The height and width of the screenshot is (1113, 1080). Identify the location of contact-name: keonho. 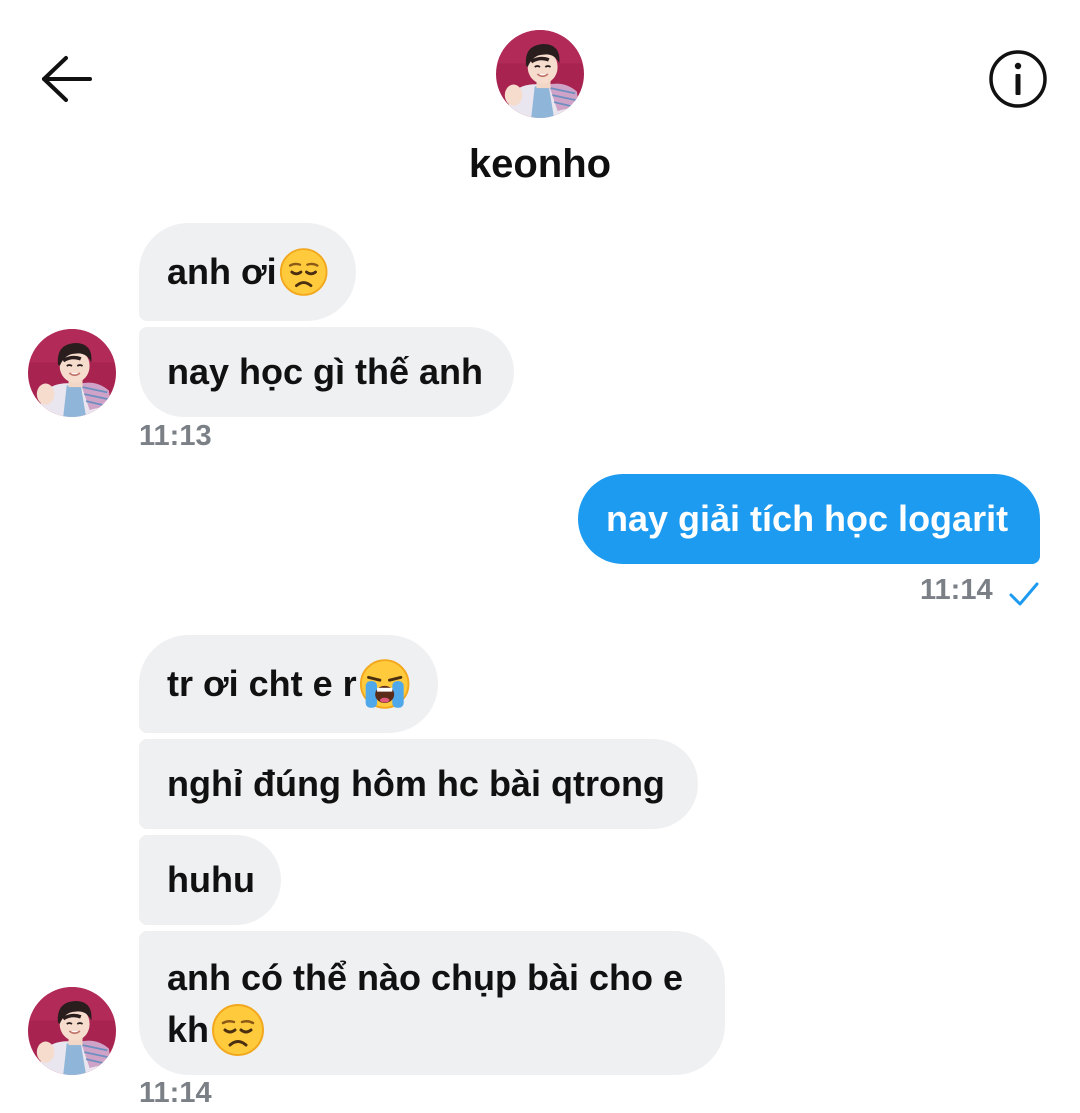
(540, 164).